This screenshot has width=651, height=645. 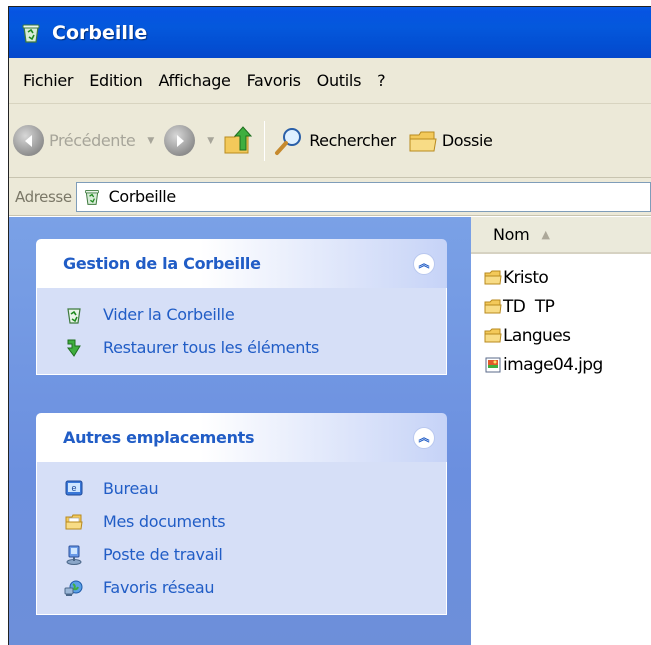 I want to click on network-places-icon, so click(x=73, y=588).